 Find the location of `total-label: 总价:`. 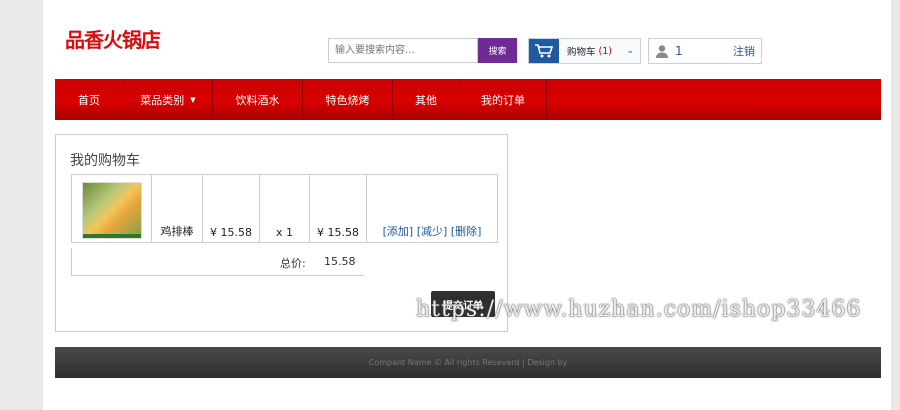

total-label: 总价: is located at coordinates (293, 263).